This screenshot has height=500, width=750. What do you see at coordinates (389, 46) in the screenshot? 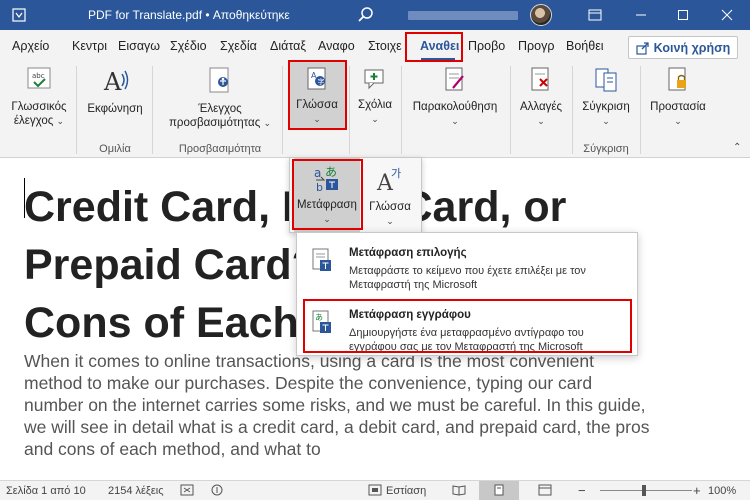
I see `tab-mailings: Στοιχε` at bounding box center [389, 46].